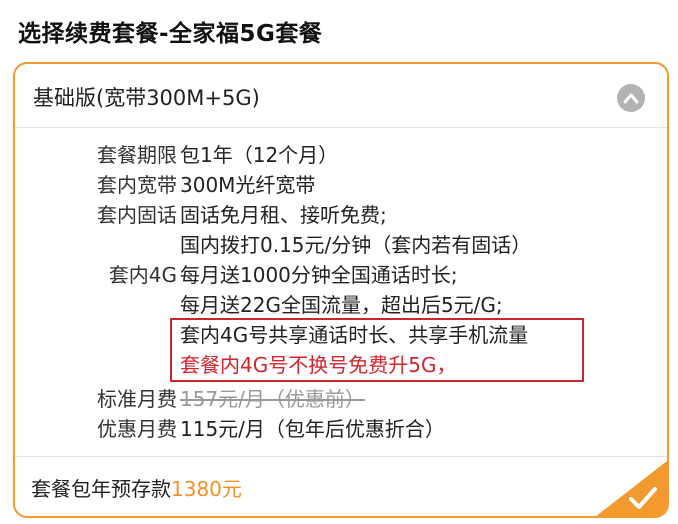  What do you see at coordinates (283, 215) in the screenshot?
I see `landline-value-1: 固话免月租、接听免费;` at bounding box center [283, 215].